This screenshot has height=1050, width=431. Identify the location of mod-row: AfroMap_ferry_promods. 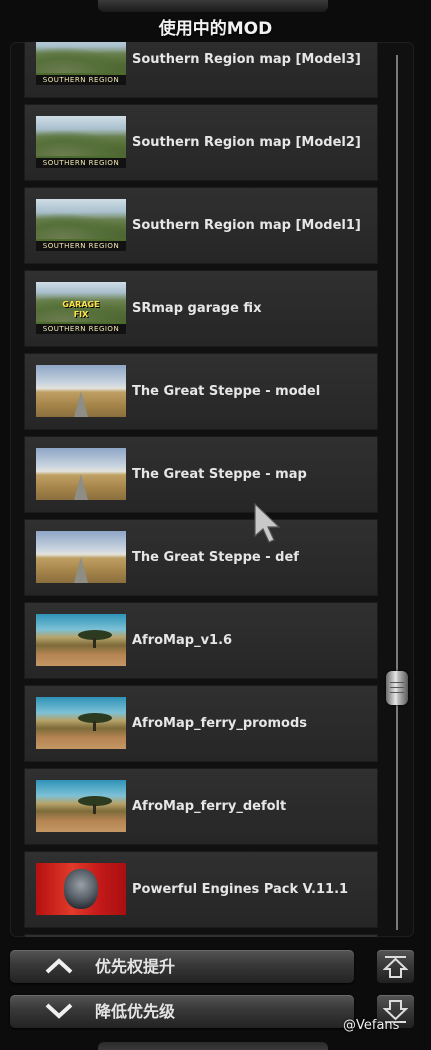
(201, 723).